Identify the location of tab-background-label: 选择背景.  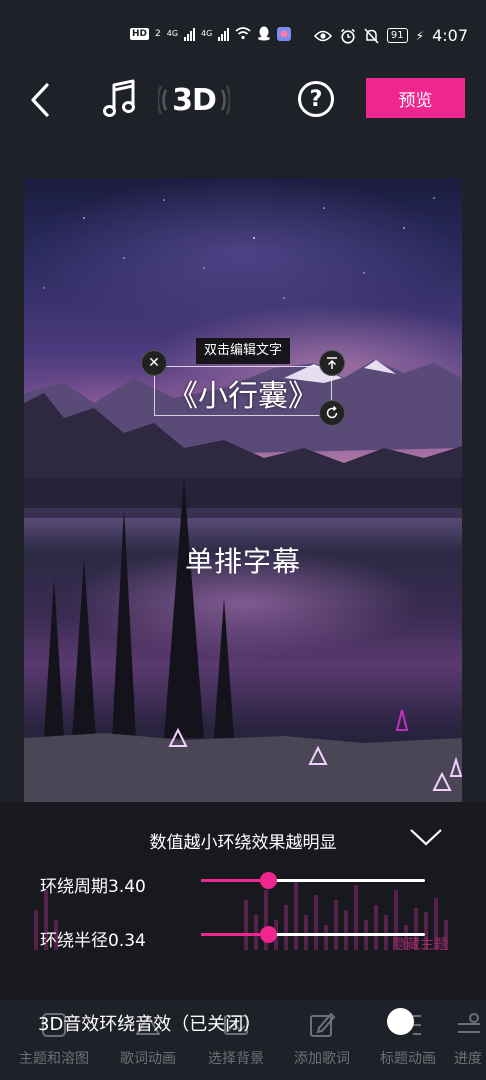
(236, 1059).